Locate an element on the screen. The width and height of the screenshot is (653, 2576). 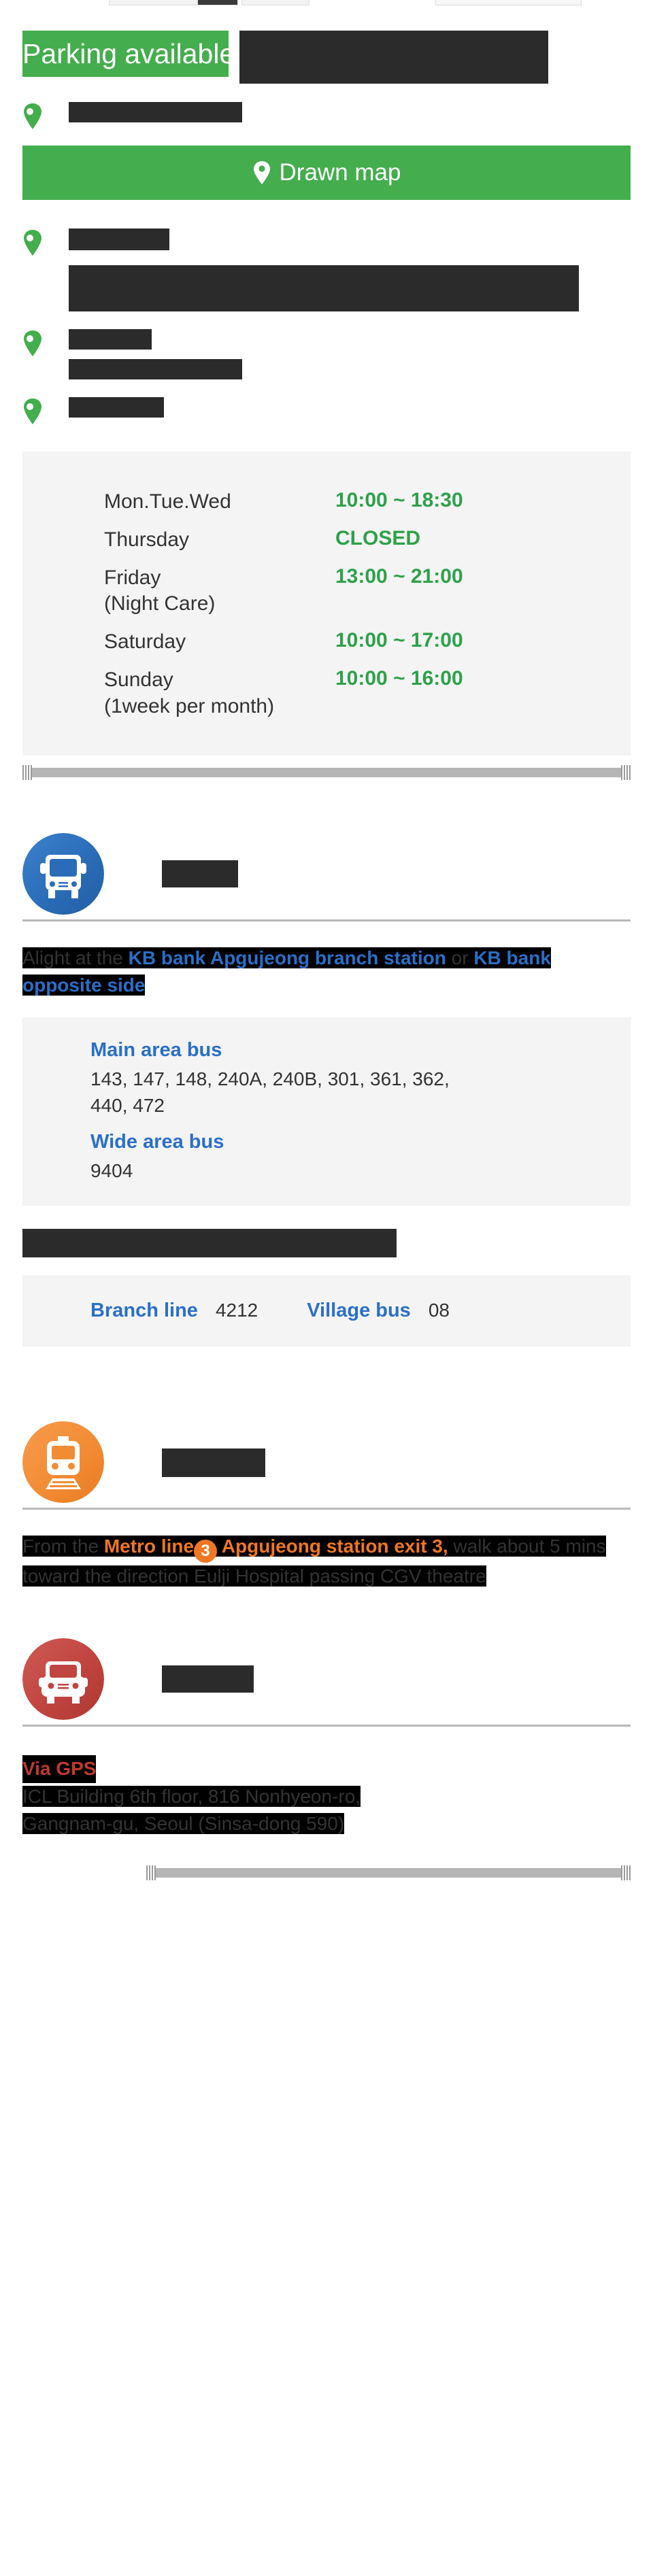
hours-day-cell: Saturday is located at coordinates (219, 642).